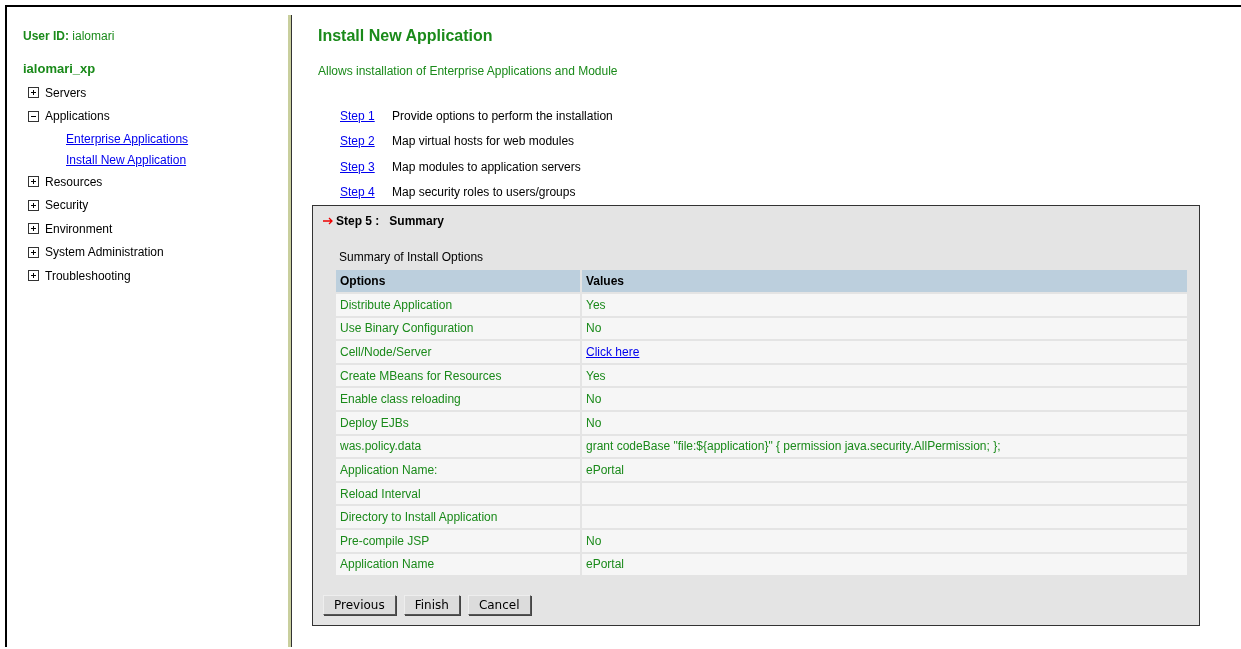  Describe the element at coordinates (458, 281) in the screenshot. I see `column-header: Options` at that location.